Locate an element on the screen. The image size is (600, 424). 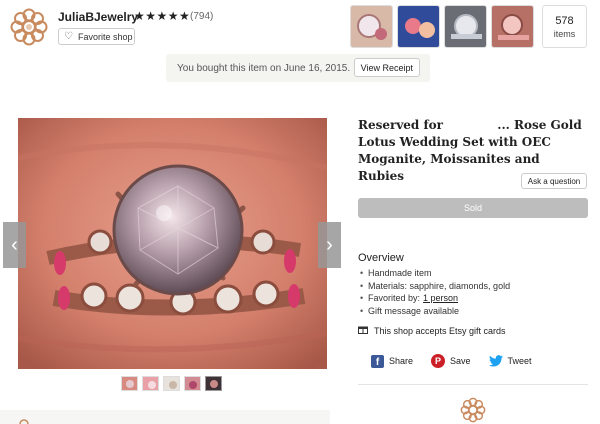
twitter-share-label: Tweet is located at coordinates (519, 361).